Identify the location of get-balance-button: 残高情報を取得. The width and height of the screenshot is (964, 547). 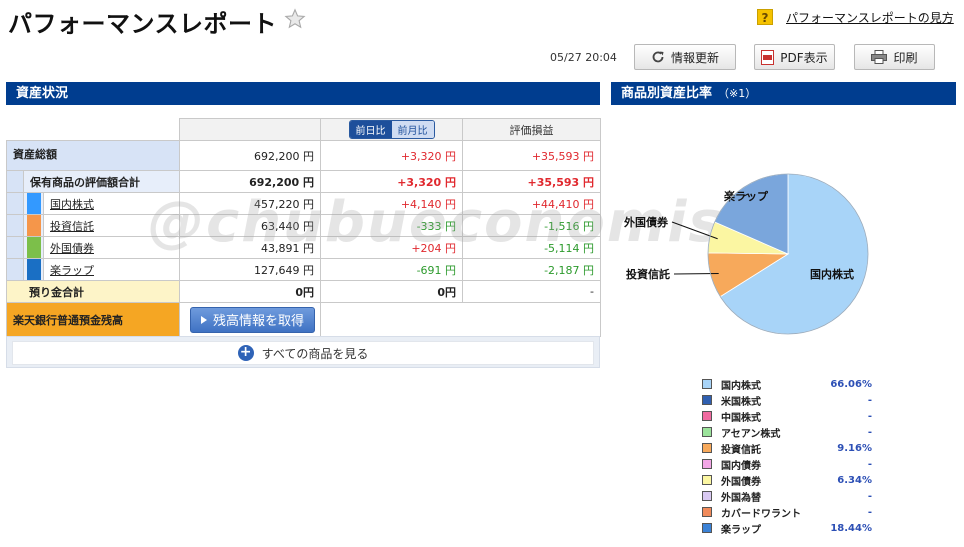
(253, 319).